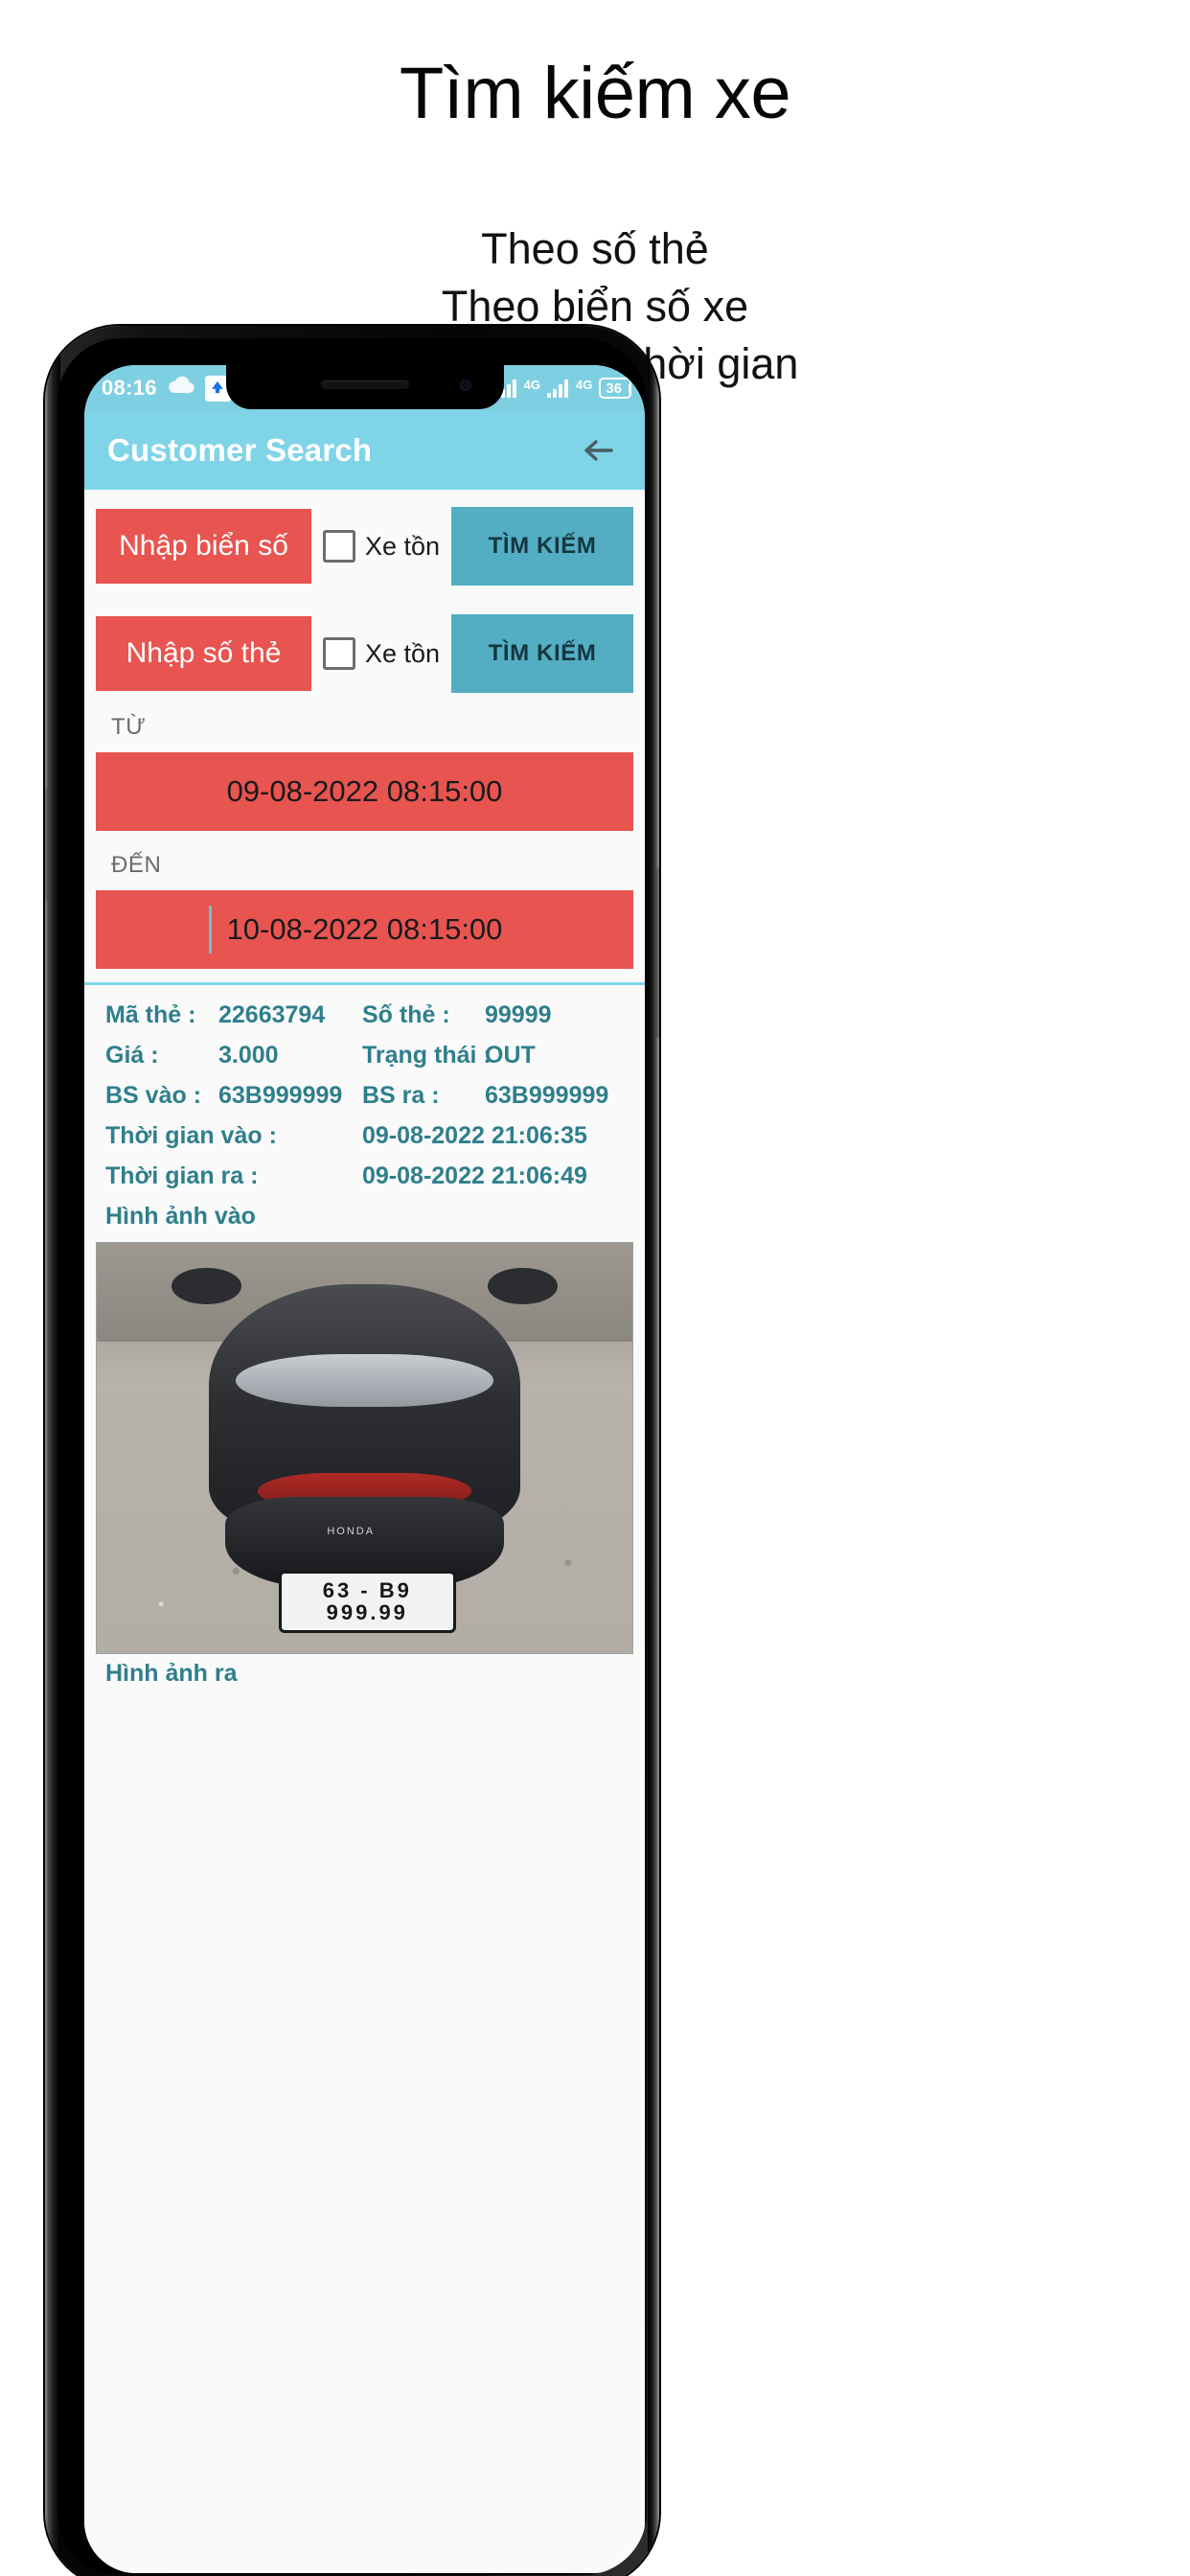 This screenshot has width=1190, height=2576. I want to click on price-label: Giá :, so click(132, 1055).